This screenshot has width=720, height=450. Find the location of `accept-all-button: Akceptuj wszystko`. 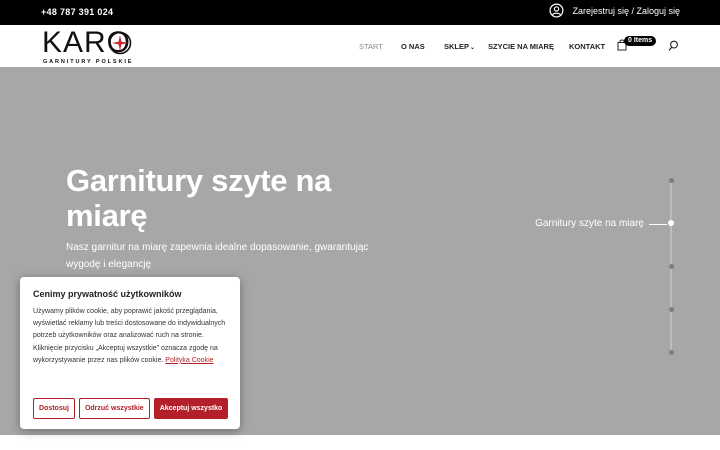

accept-all-button: Akceptuj wszystko is located at coordinates (191, 408).